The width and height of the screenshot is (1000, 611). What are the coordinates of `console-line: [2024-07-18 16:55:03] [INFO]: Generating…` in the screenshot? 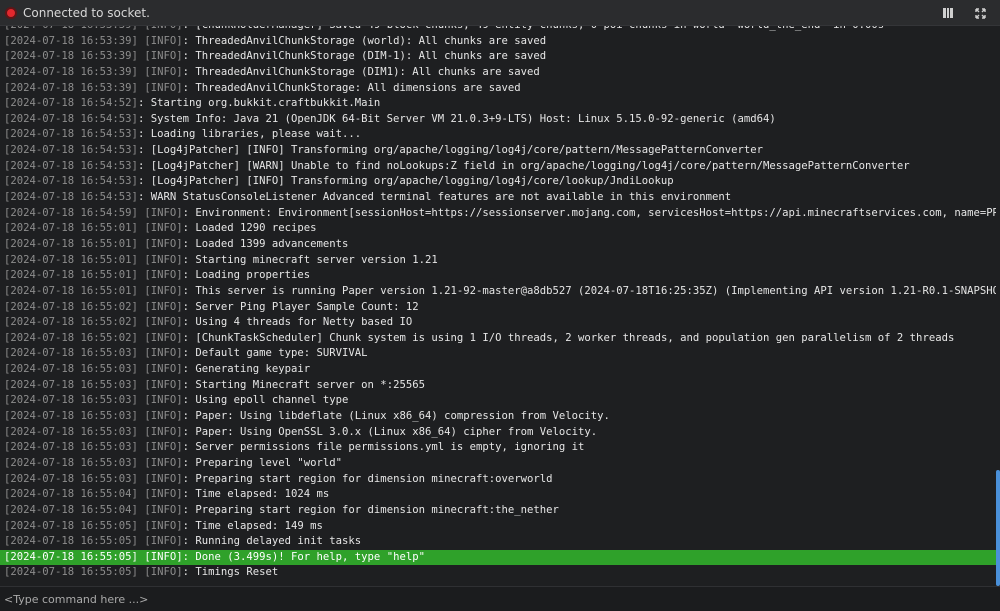 It's located at (498, 370).